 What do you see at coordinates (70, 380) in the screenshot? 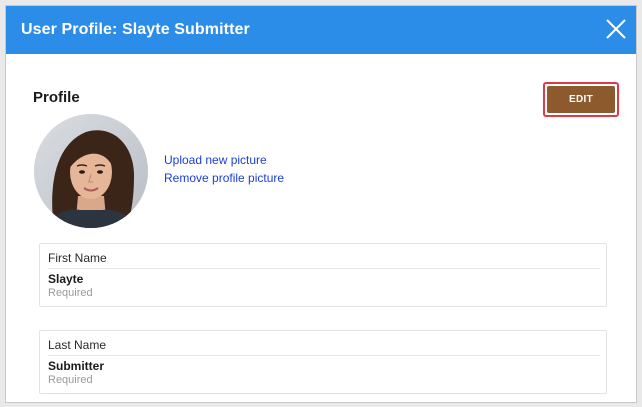
I see `last-name-required-hint: Required` at bounding box center [70, 380].